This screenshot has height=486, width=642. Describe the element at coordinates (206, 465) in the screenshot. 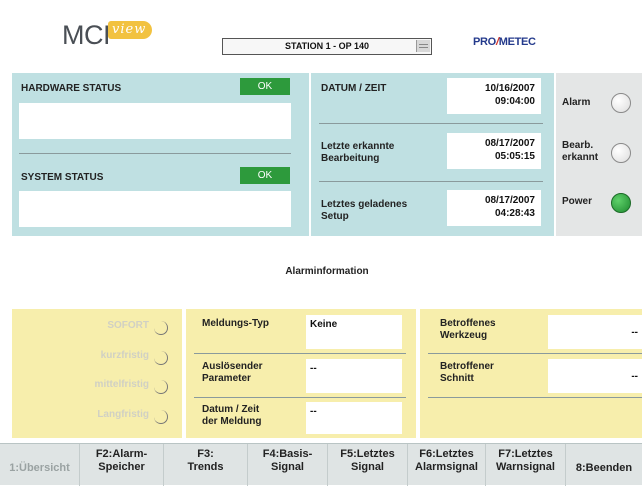

I see `trends-button: F3: Trends` at that location.